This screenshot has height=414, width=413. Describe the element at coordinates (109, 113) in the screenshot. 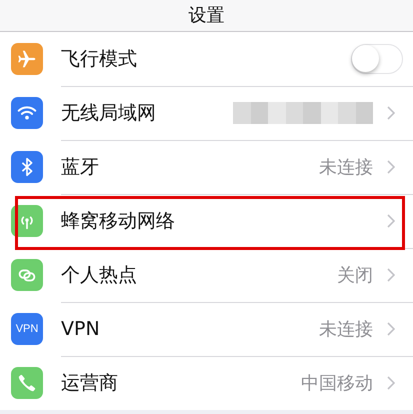

I see `row-label: 无线局域网` at that location.